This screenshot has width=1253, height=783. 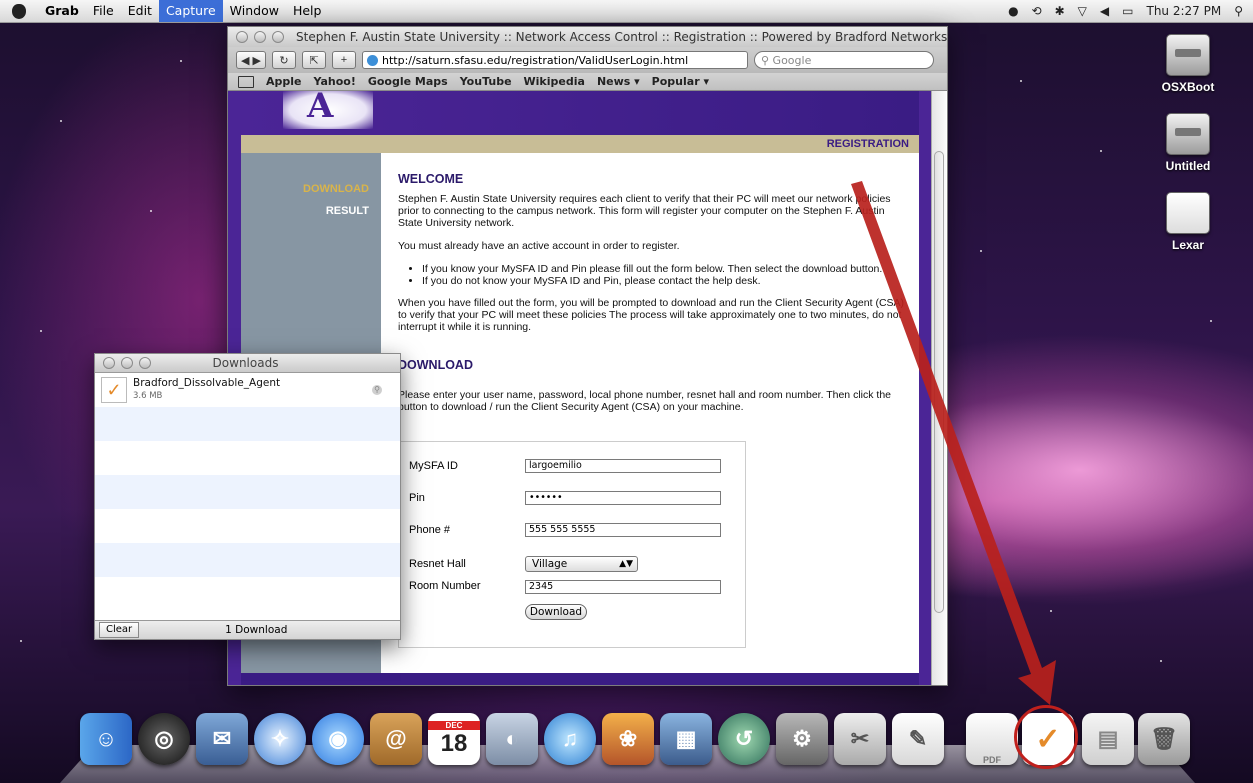 What do you see at coordinates (1108, 739) in the screenshot?
I see `document-stack-icon: ▤` at bounding box center [1108, 739].